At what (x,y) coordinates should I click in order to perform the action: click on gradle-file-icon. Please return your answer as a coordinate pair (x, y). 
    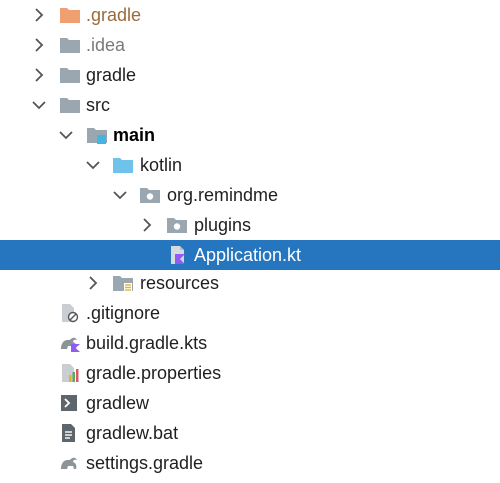
    Looking at the image, I should click on (70, 463).